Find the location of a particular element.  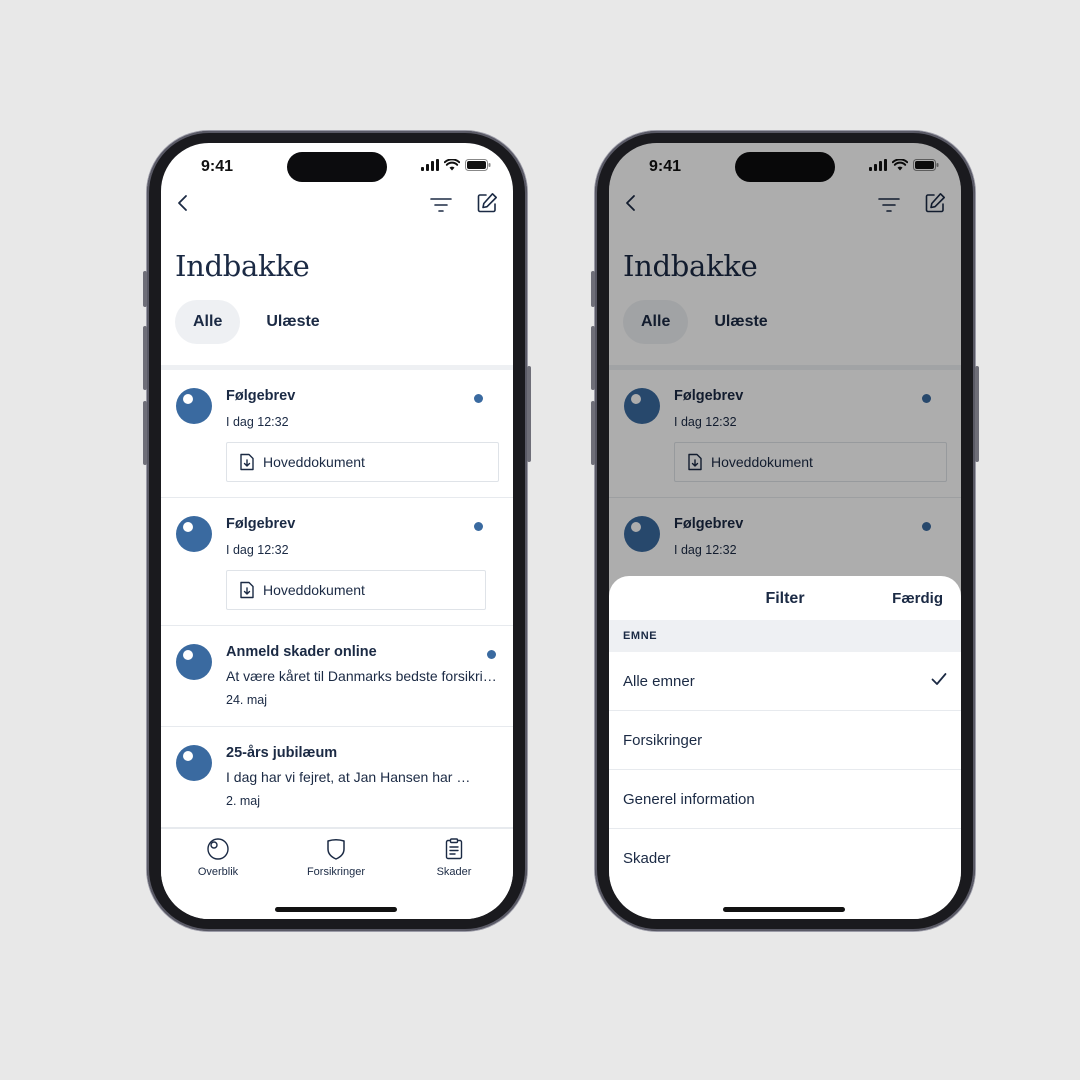

nav-label: Forsikringer is located at coordinates (336, 872).